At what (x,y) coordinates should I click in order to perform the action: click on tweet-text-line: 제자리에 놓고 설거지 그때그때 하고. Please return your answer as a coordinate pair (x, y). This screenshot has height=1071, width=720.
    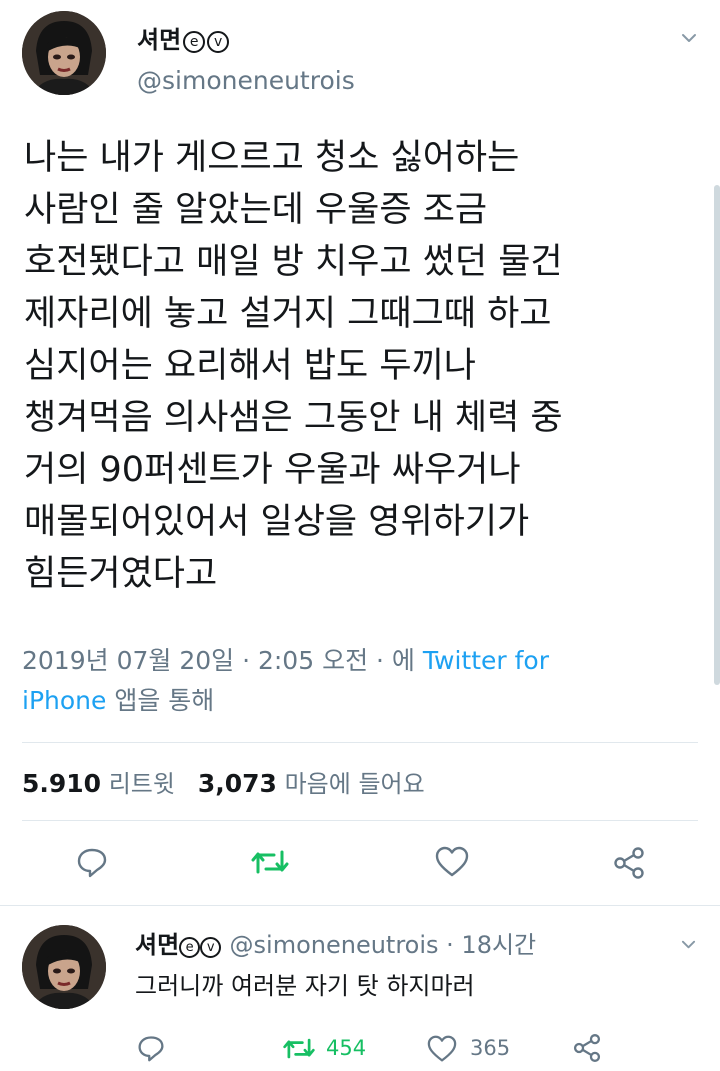
    Looking at the image, I should click on (288, 314).